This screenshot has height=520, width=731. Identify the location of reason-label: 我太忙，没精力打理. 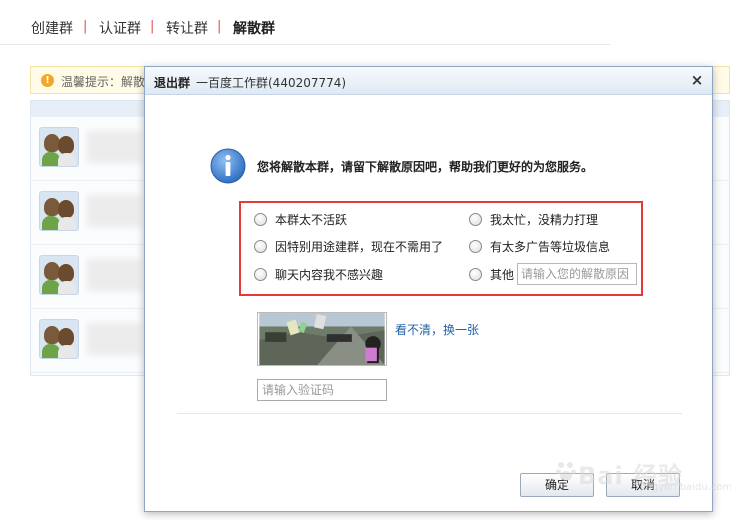
(544, 219).